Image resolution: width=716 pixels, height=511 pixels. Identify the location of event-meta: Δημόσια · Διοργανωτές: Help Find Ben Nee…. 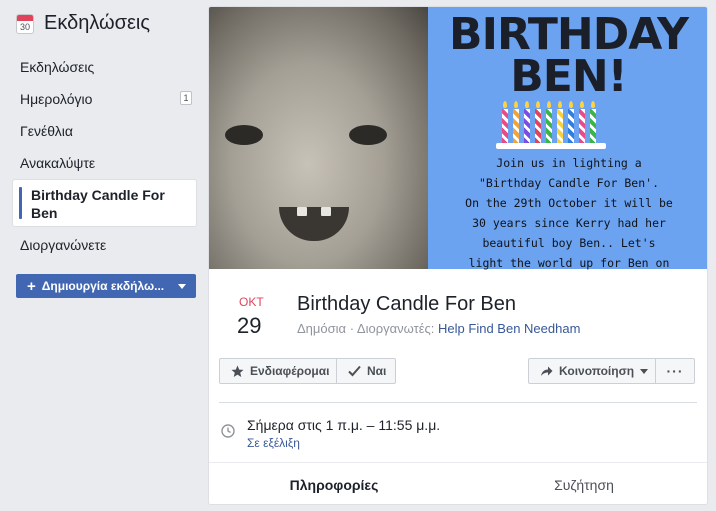
(439, 328).